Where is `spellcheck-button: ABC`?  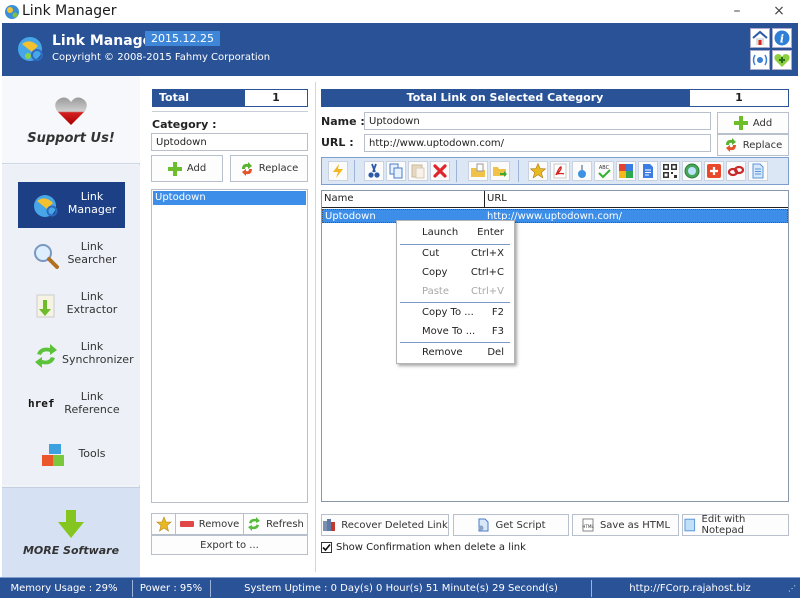 spellcheck-button: ABC is located at coordinates (604, 171).